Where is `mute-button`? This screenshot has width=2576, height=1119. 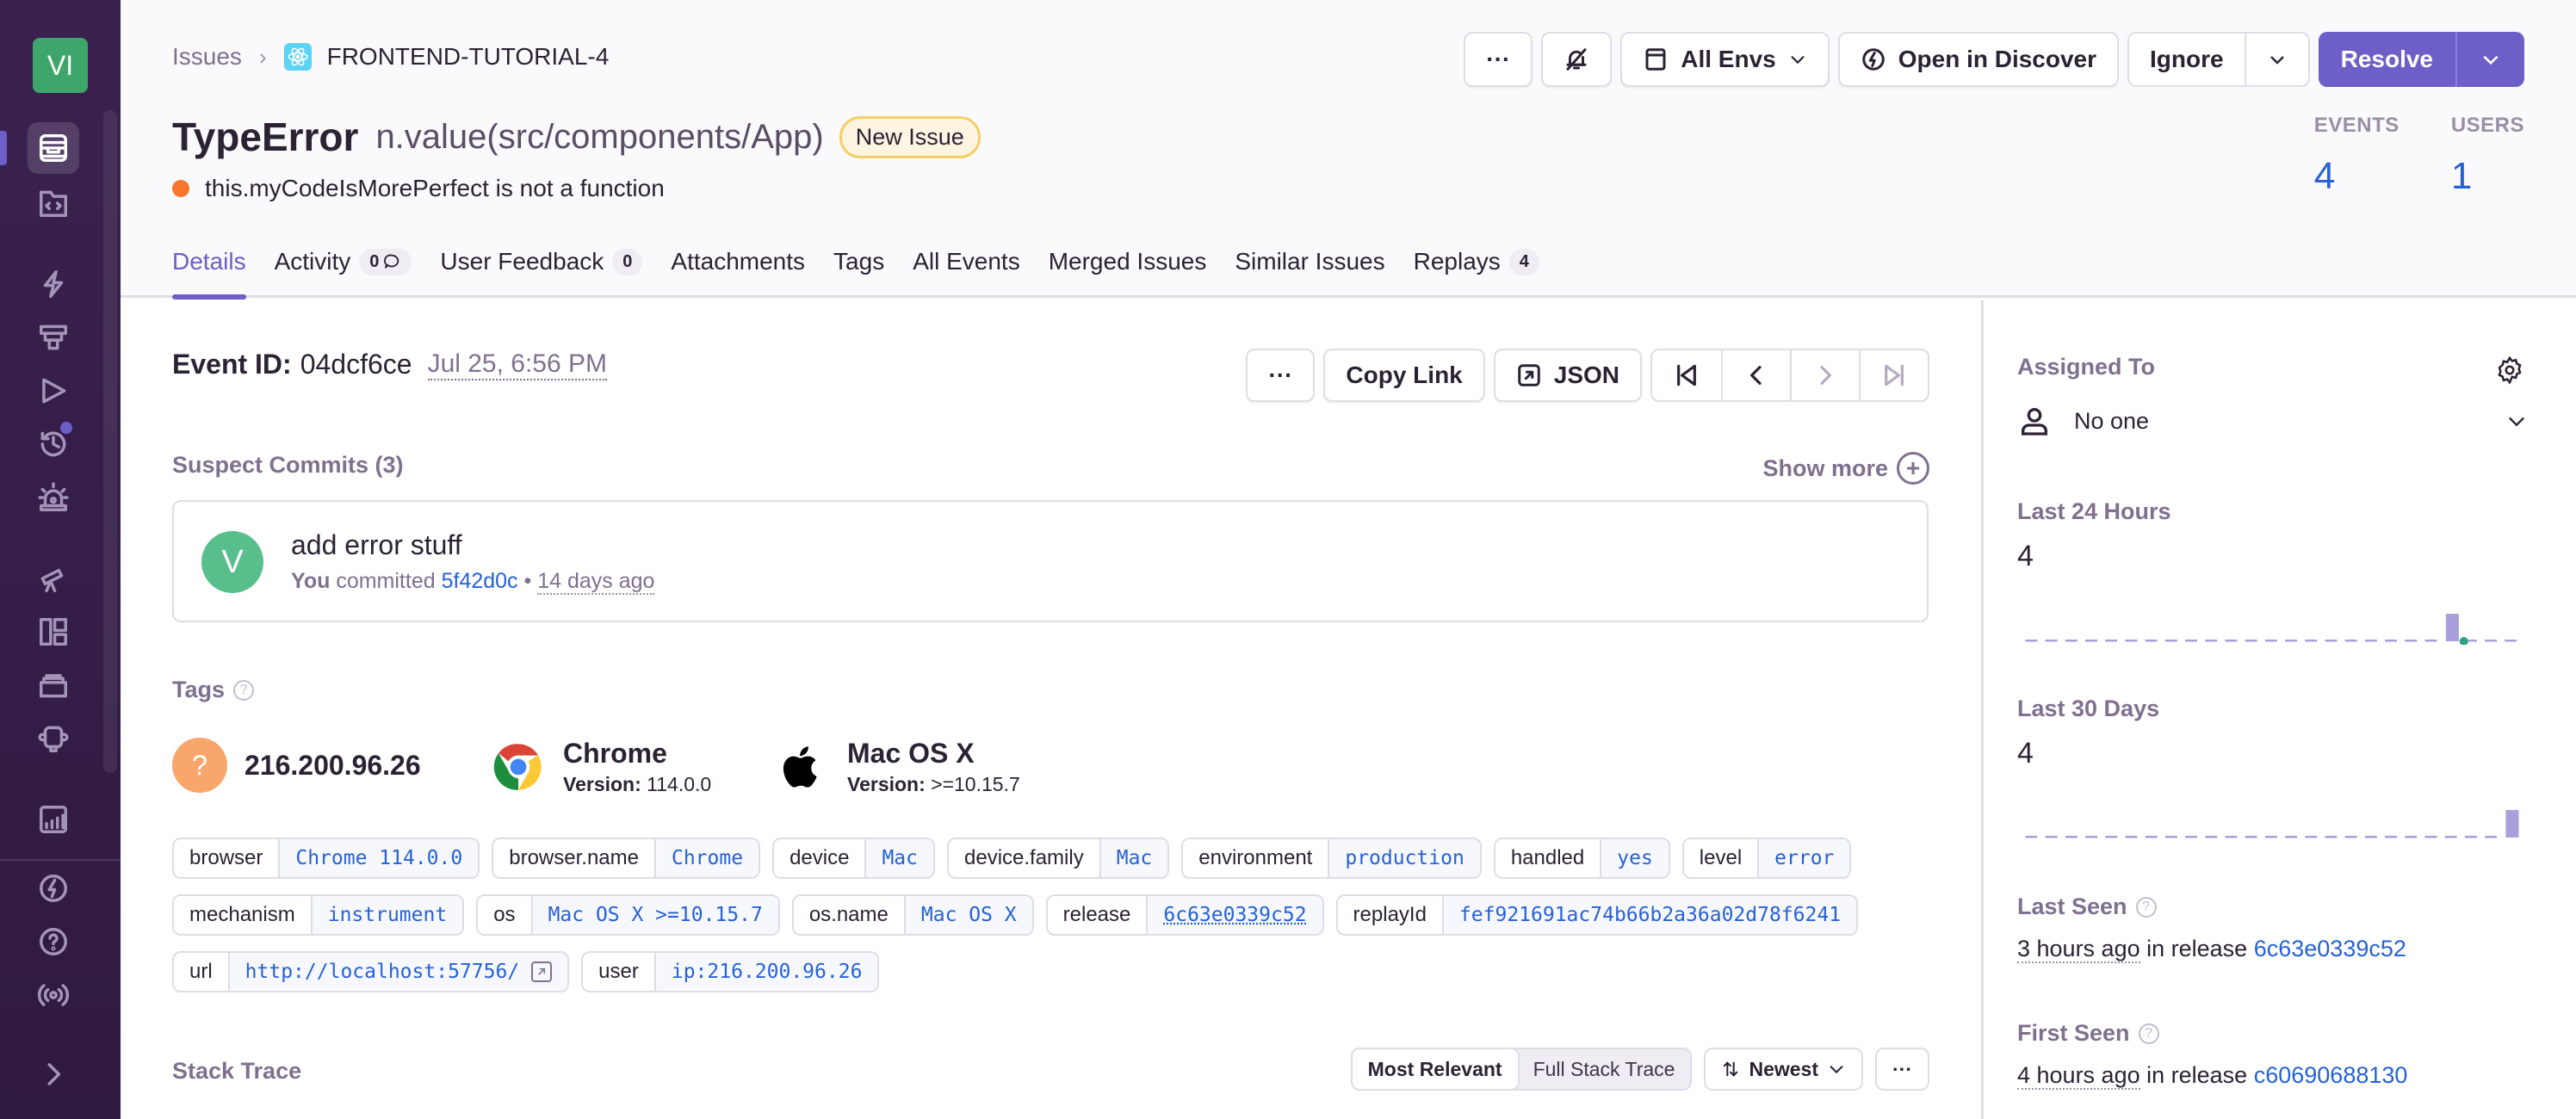 mute-button is located at coordinates (1577, 59).